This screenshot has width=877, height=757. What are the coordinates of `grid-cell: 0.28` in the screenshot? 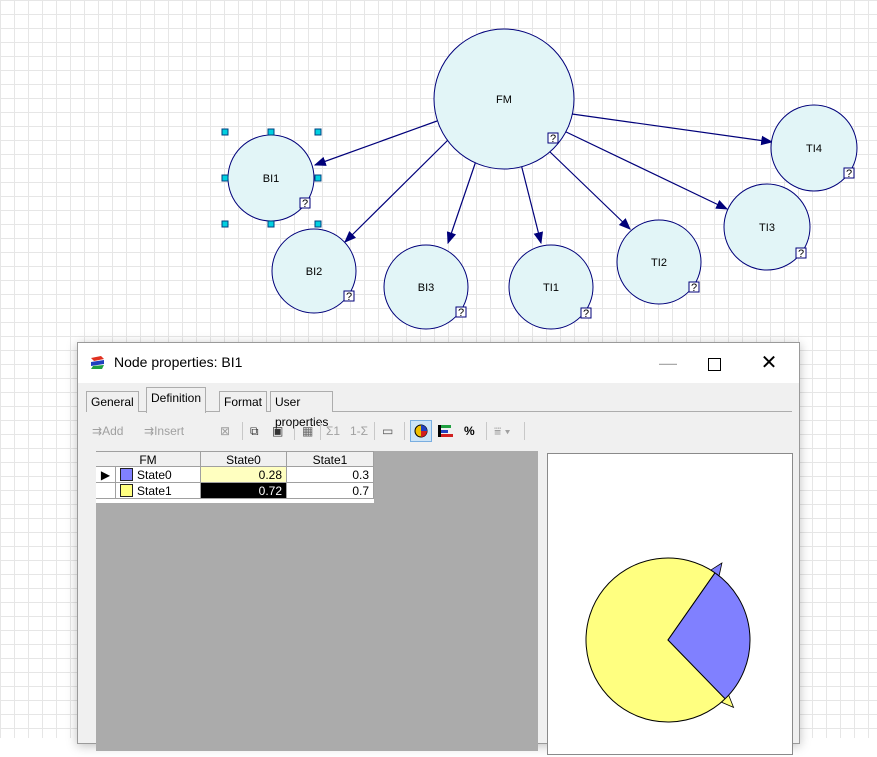 It's located at (244, 475).